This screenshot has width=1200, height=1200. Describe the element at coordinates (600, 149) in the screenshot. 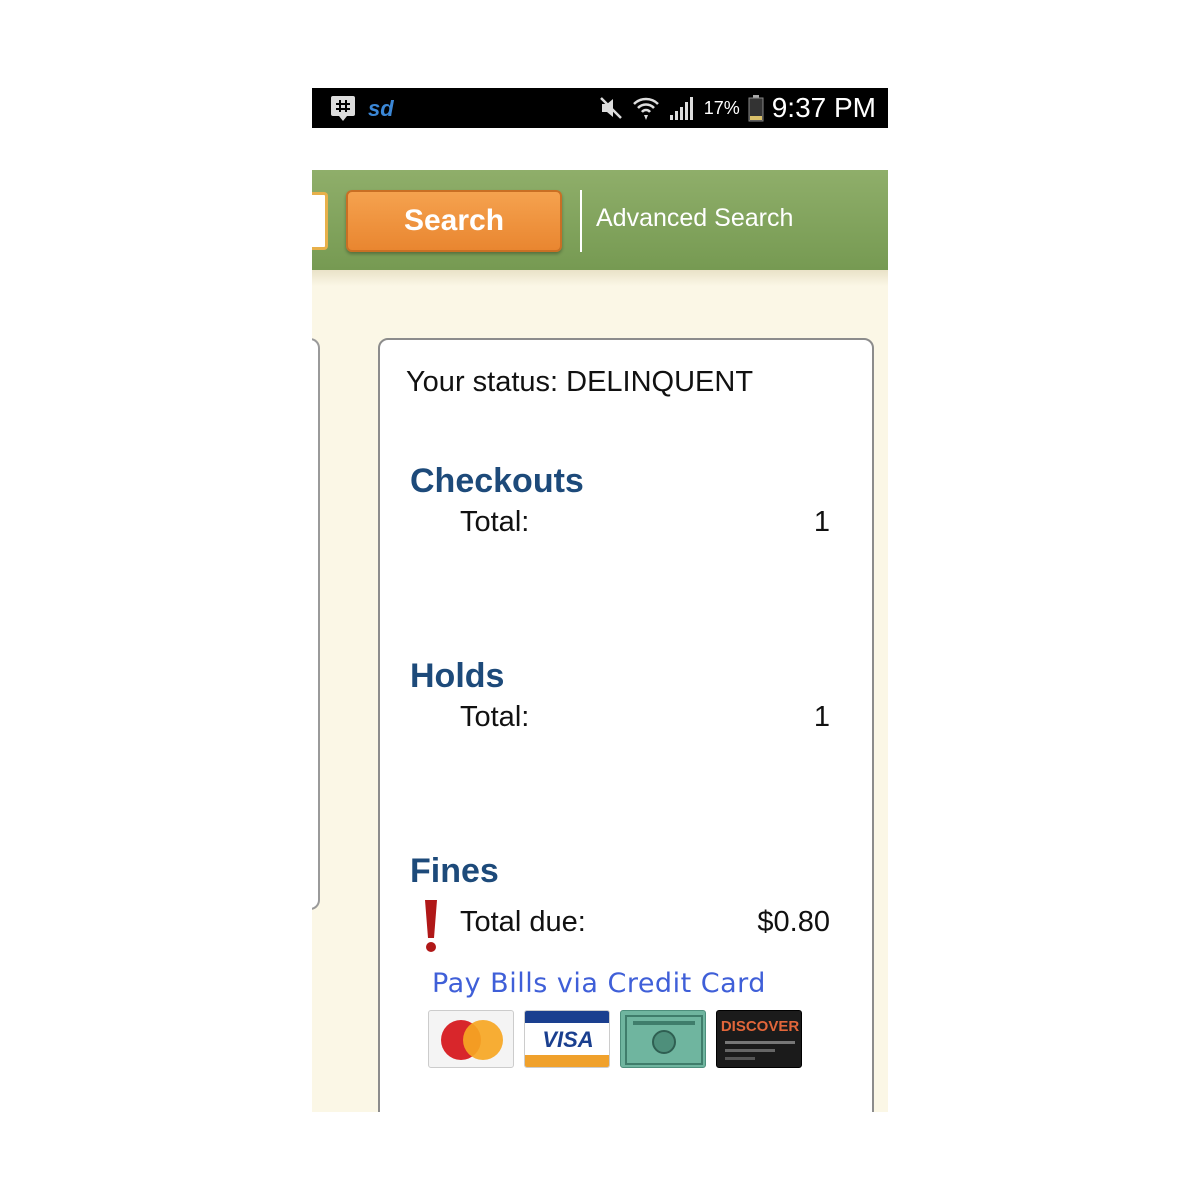

I see `page-top-spacer` at that location.